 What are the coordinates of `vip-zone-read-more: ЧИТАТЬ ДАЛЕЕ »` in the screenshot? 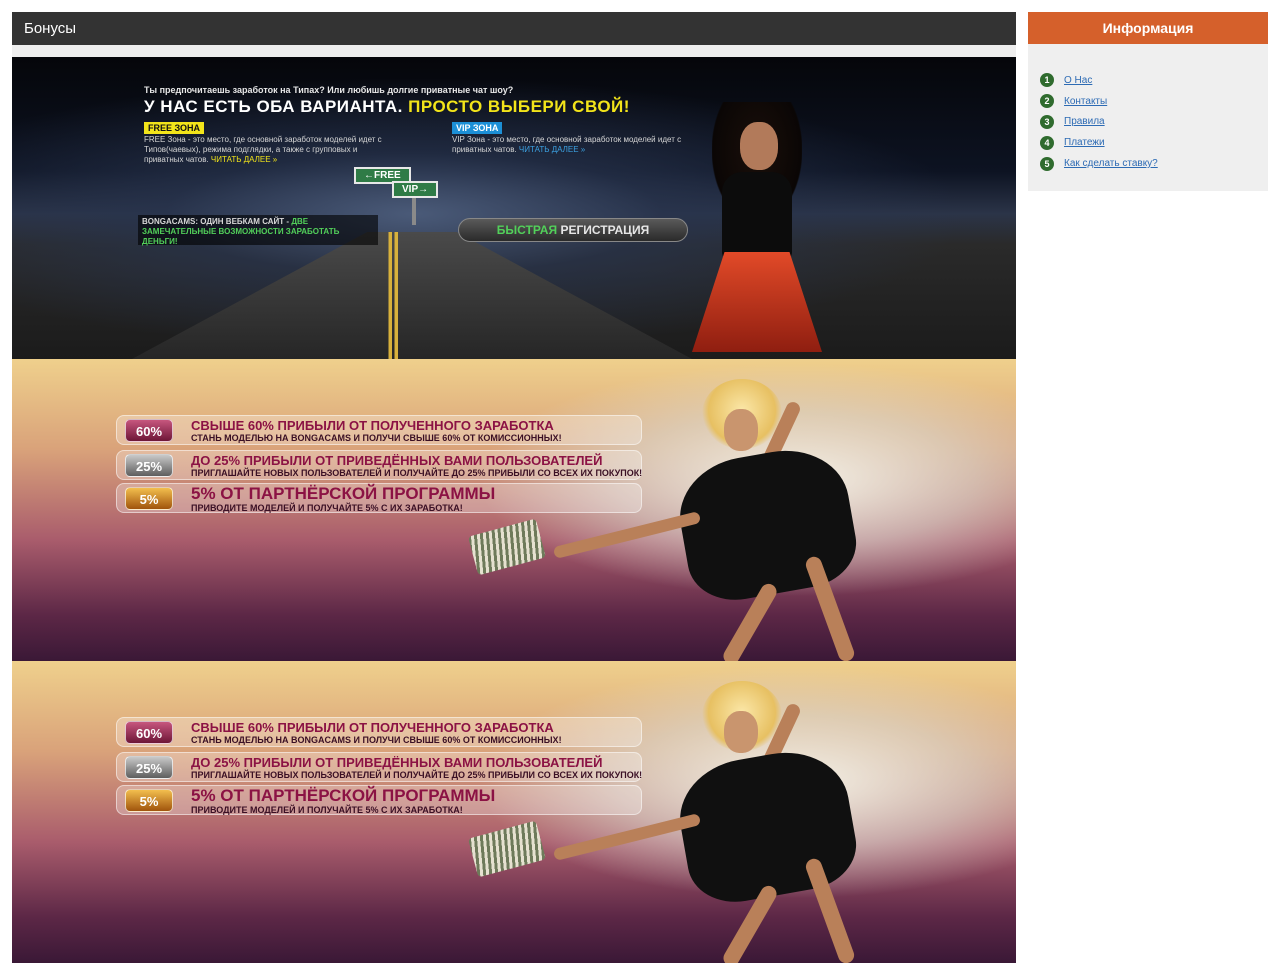 It's located at (552, 149).